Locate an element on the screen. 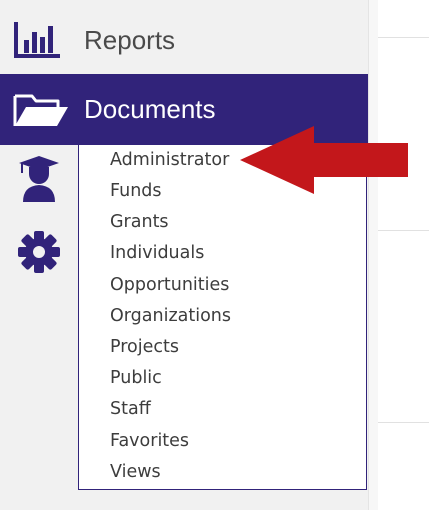 This screenshot has height=510, width=429. submenu-item-public: Public is located at coordinates (136, 378).